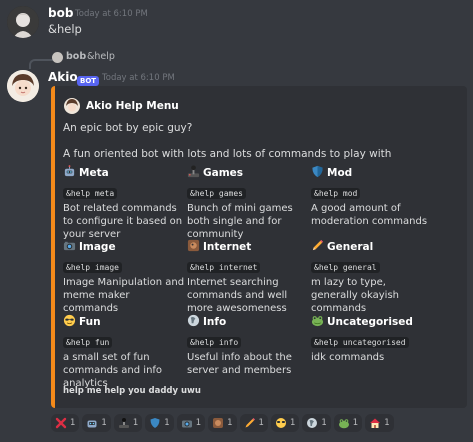  I want to click on reply-text: &help, so click(101, 56).